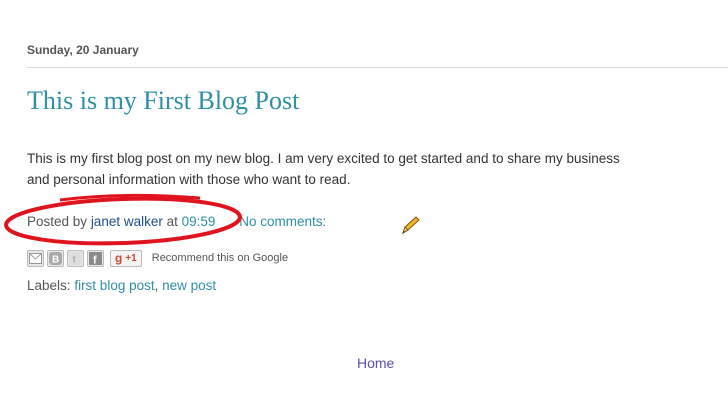 This screenshot has height=394, width=728. Describe the element at coordinates (83, 50) in the screenshot. I see `date-header: Sunday, 20 January` at that location.